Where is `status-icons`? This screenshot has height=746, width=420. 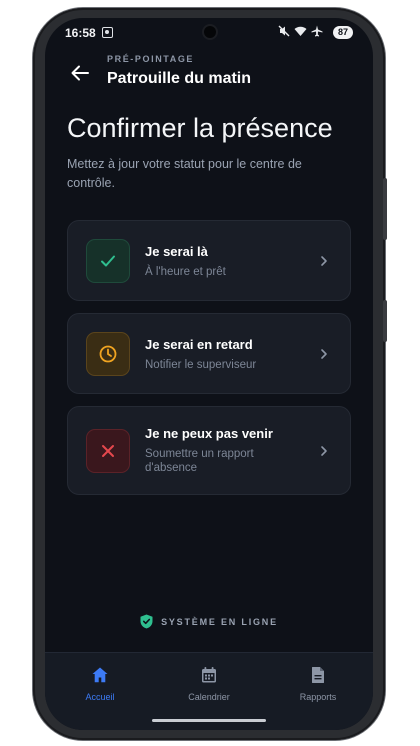 status-icons is located at coordinates (300, 31).